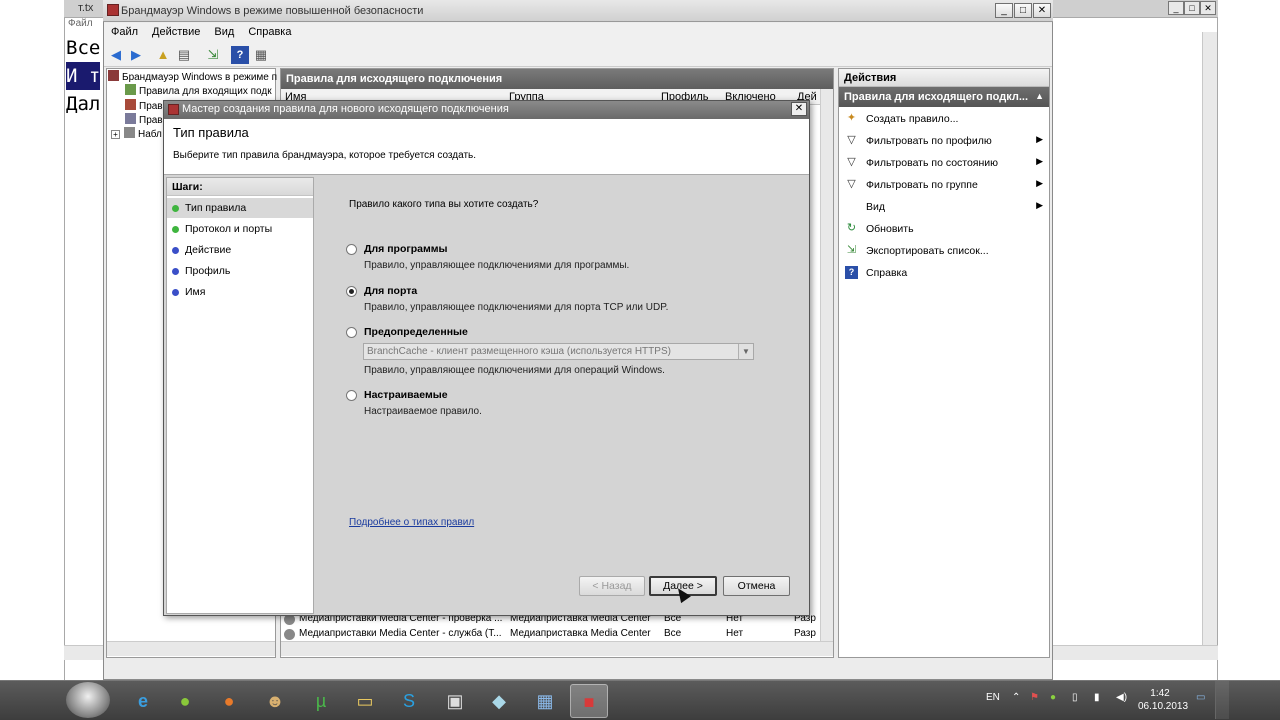 The height and width of the screenshot is (720, 1280). I want to click on explorer-folder-icon: ▭, so click(365, 701).